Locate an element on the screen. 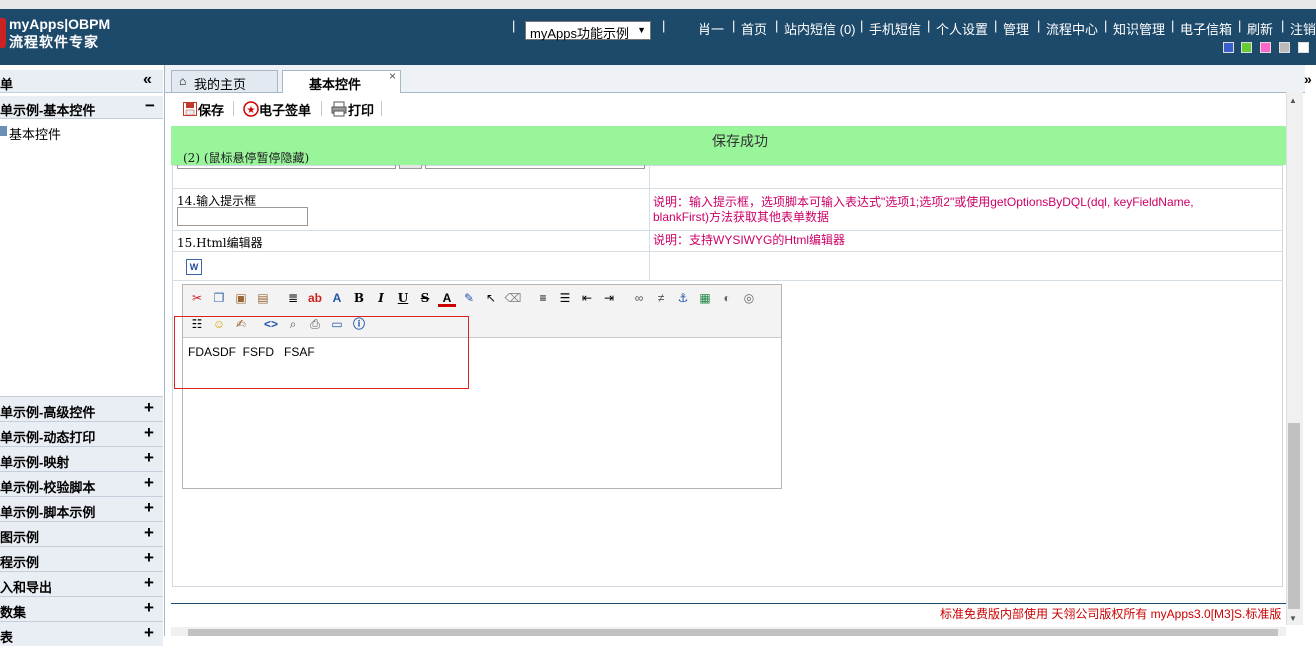  copy-icon: ❐ is located at coordinates (219, 298).